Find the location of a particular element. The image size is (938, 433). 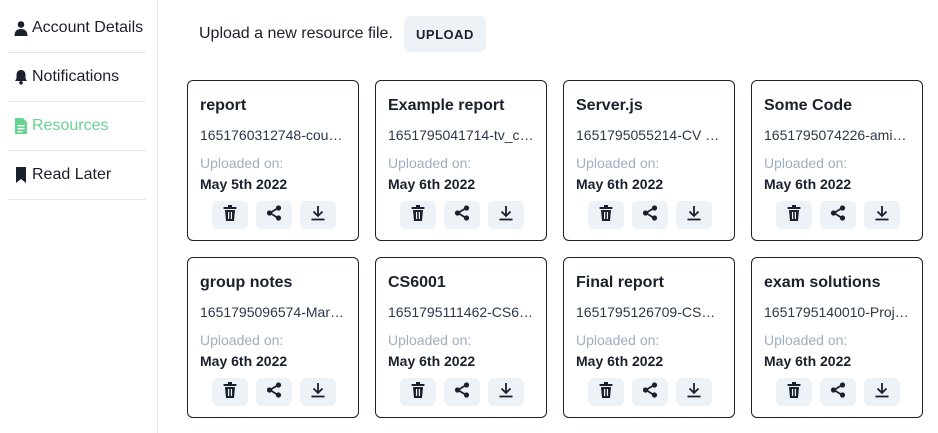

resource-title: CS6001 is located at coordinates (417, 282).